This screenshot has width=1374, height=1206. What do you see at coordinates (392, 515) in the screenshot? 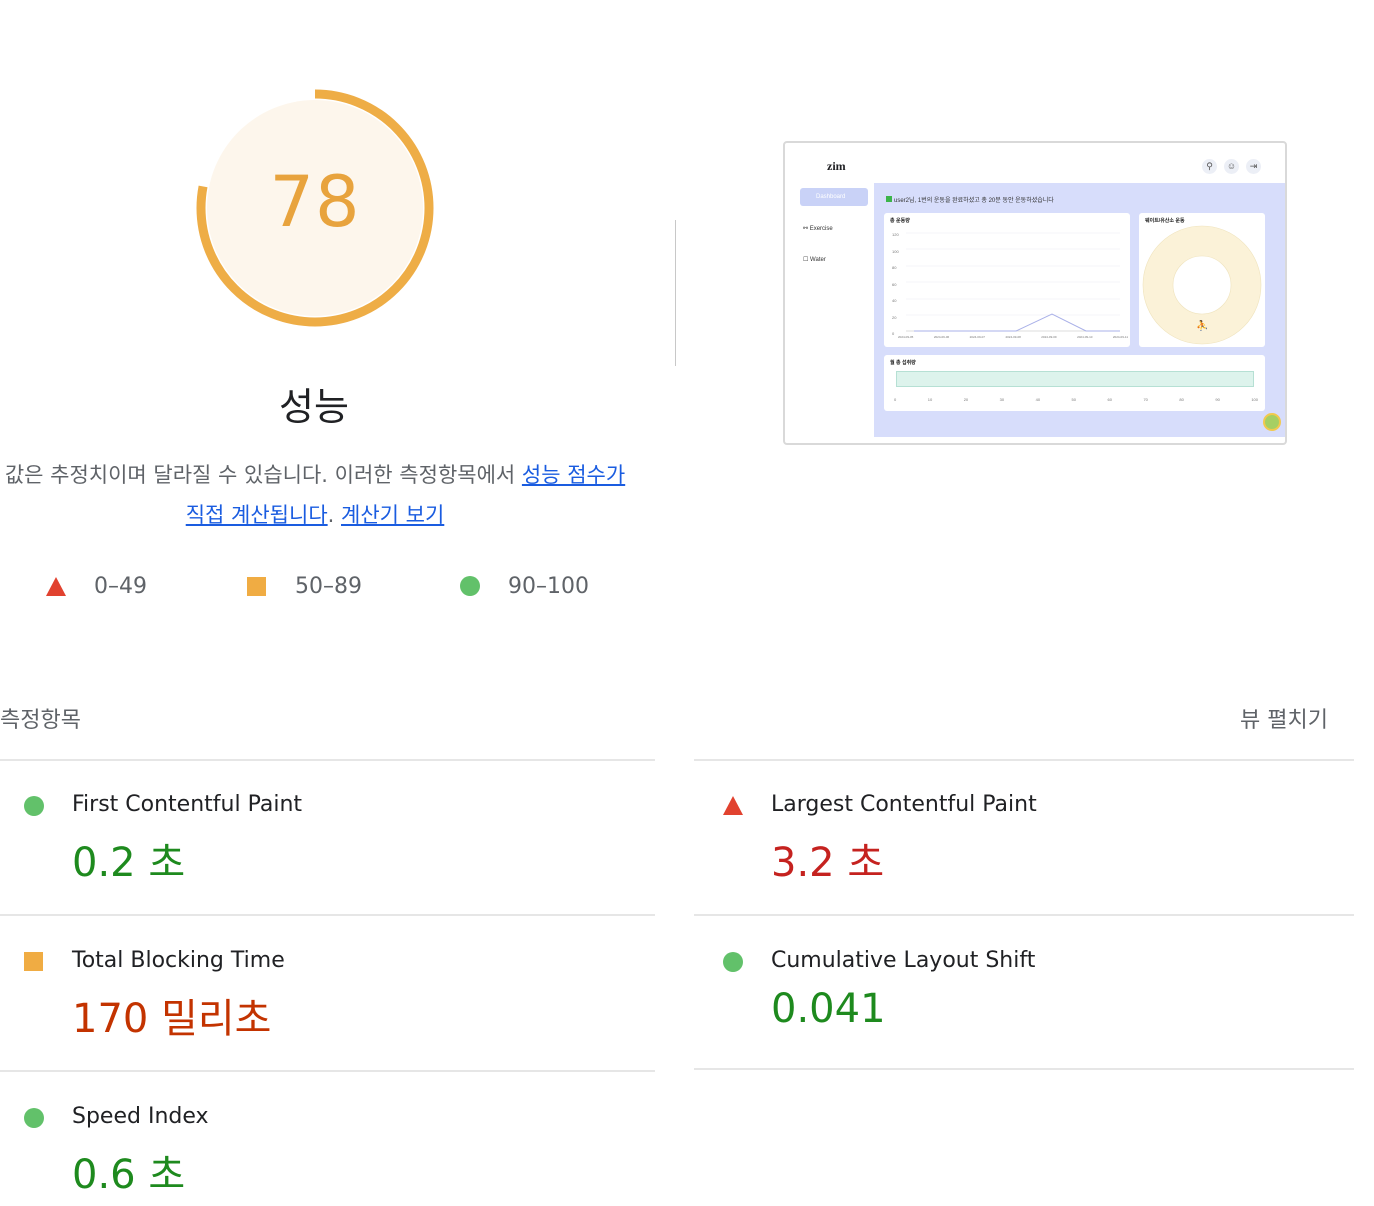
I see `calculator-link: 계산기 보기` at bounding box center [392, 515].